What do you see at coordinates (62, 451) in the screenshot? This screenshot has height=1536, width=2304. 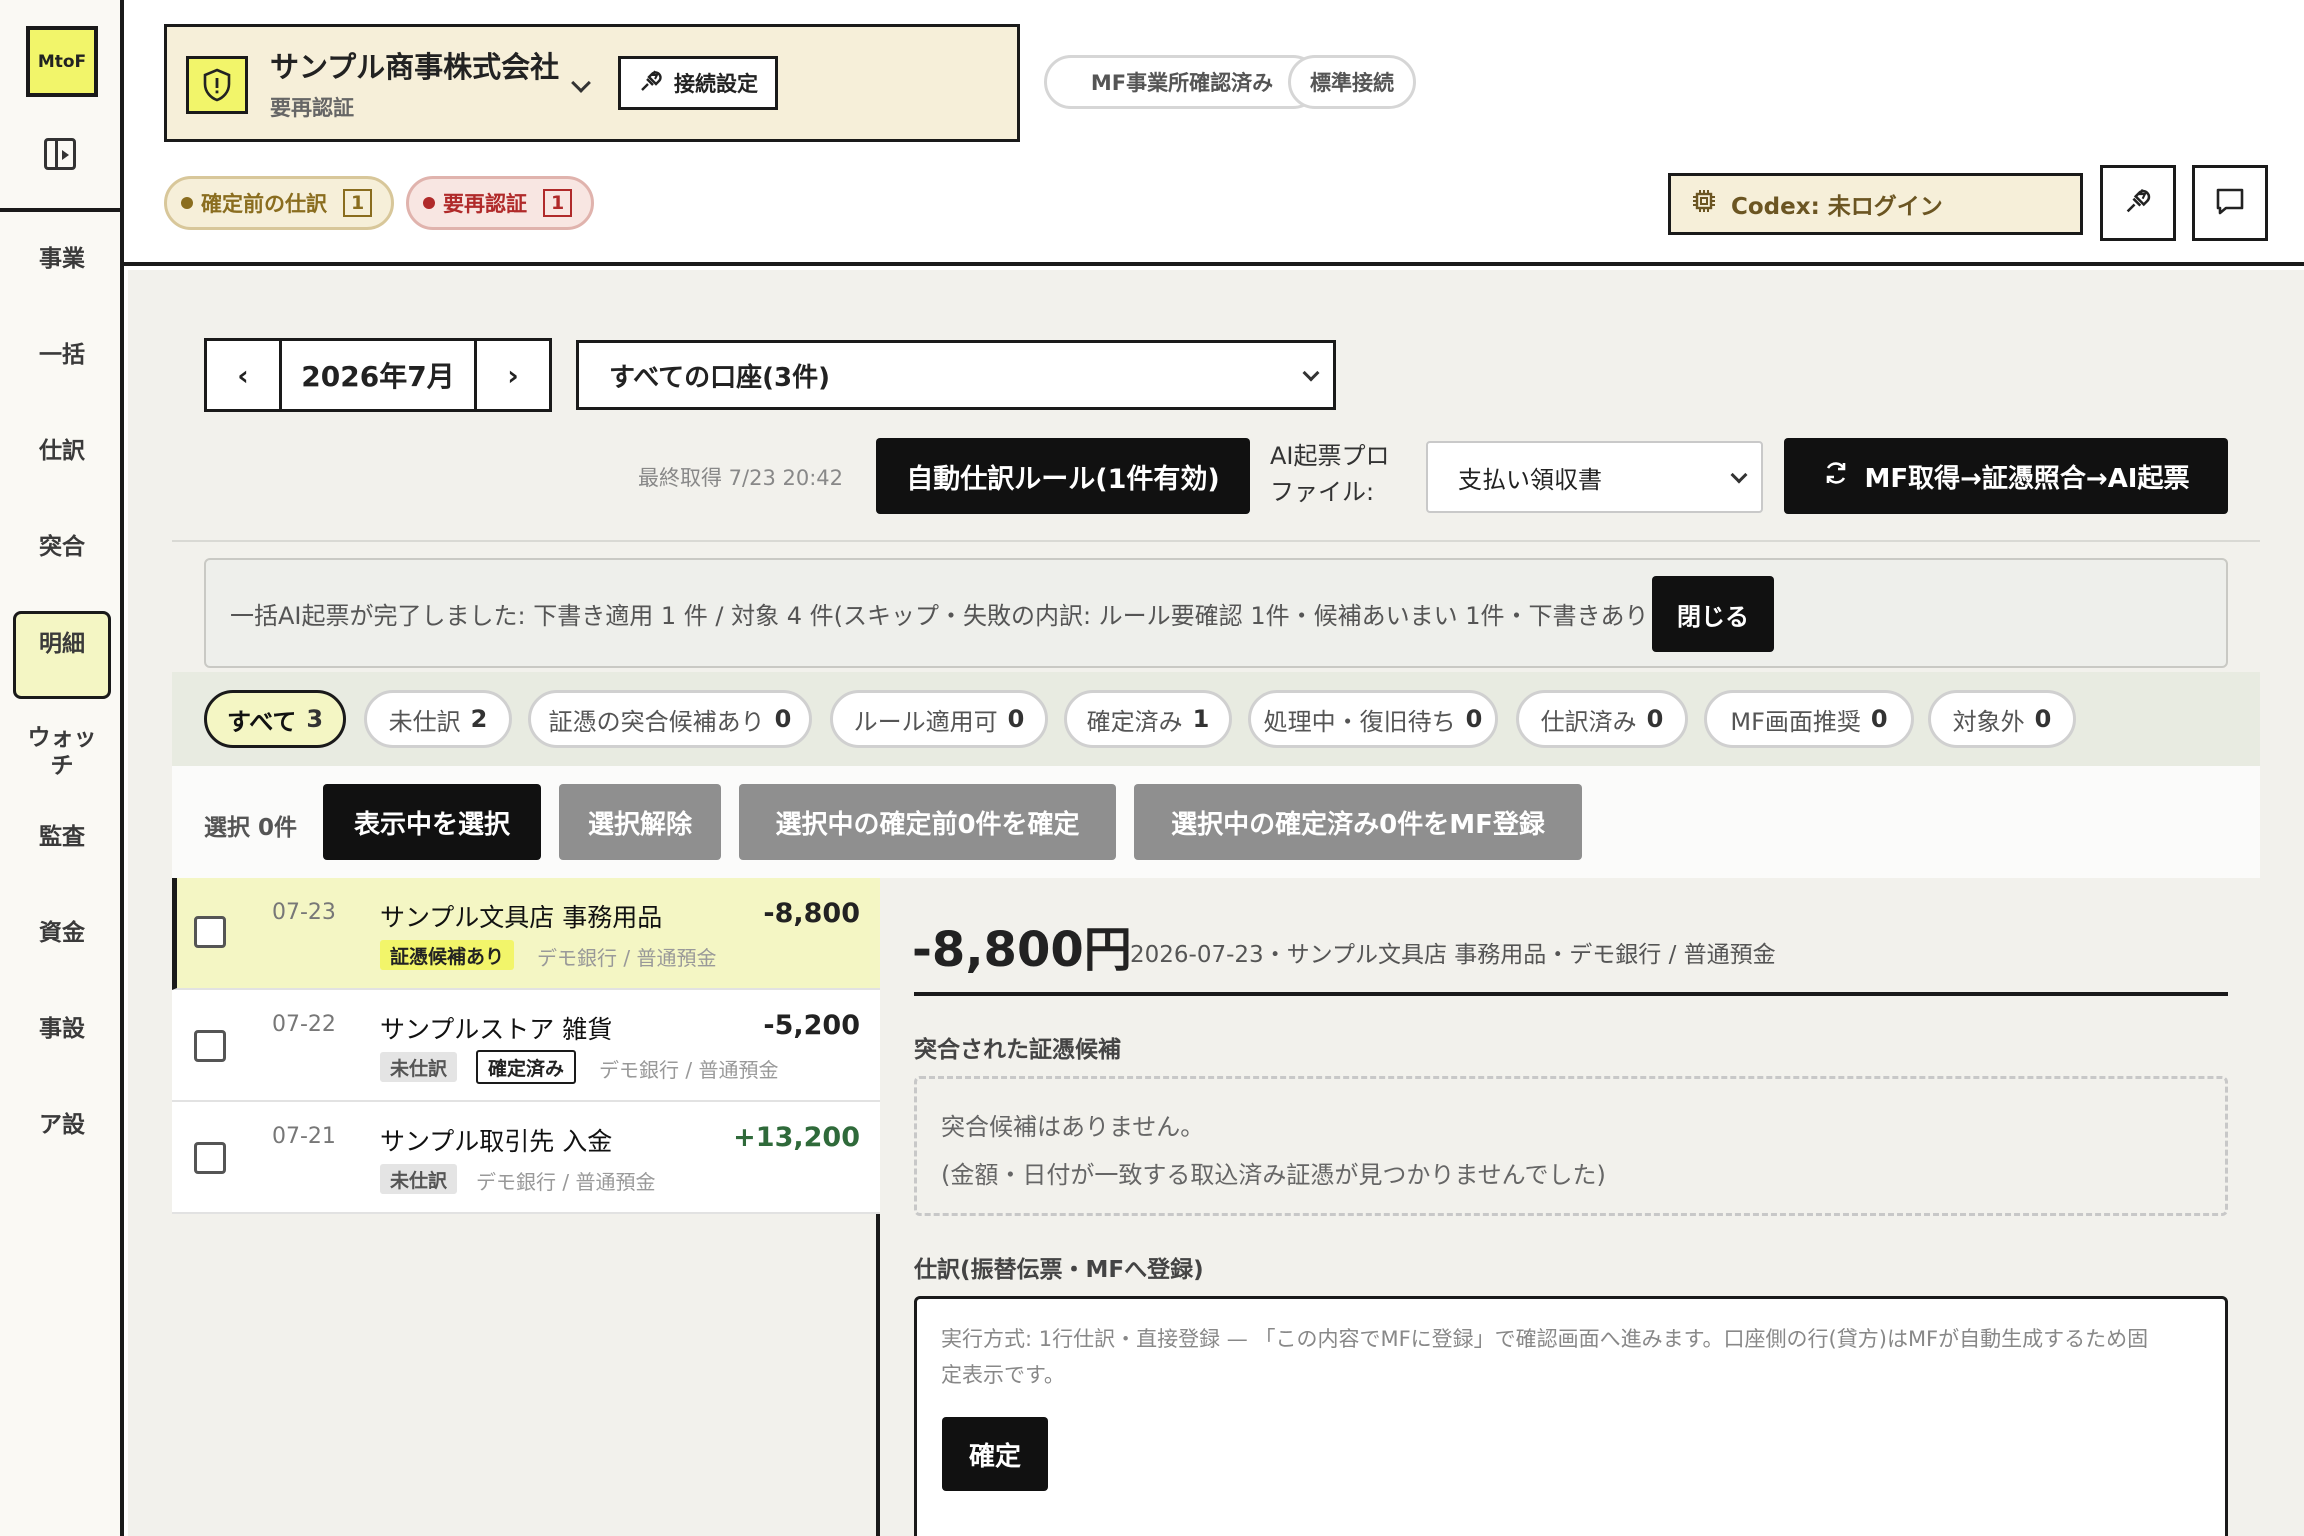 I see `sidebar-item-journal: 仕訳` at bounding box center [62, 451].